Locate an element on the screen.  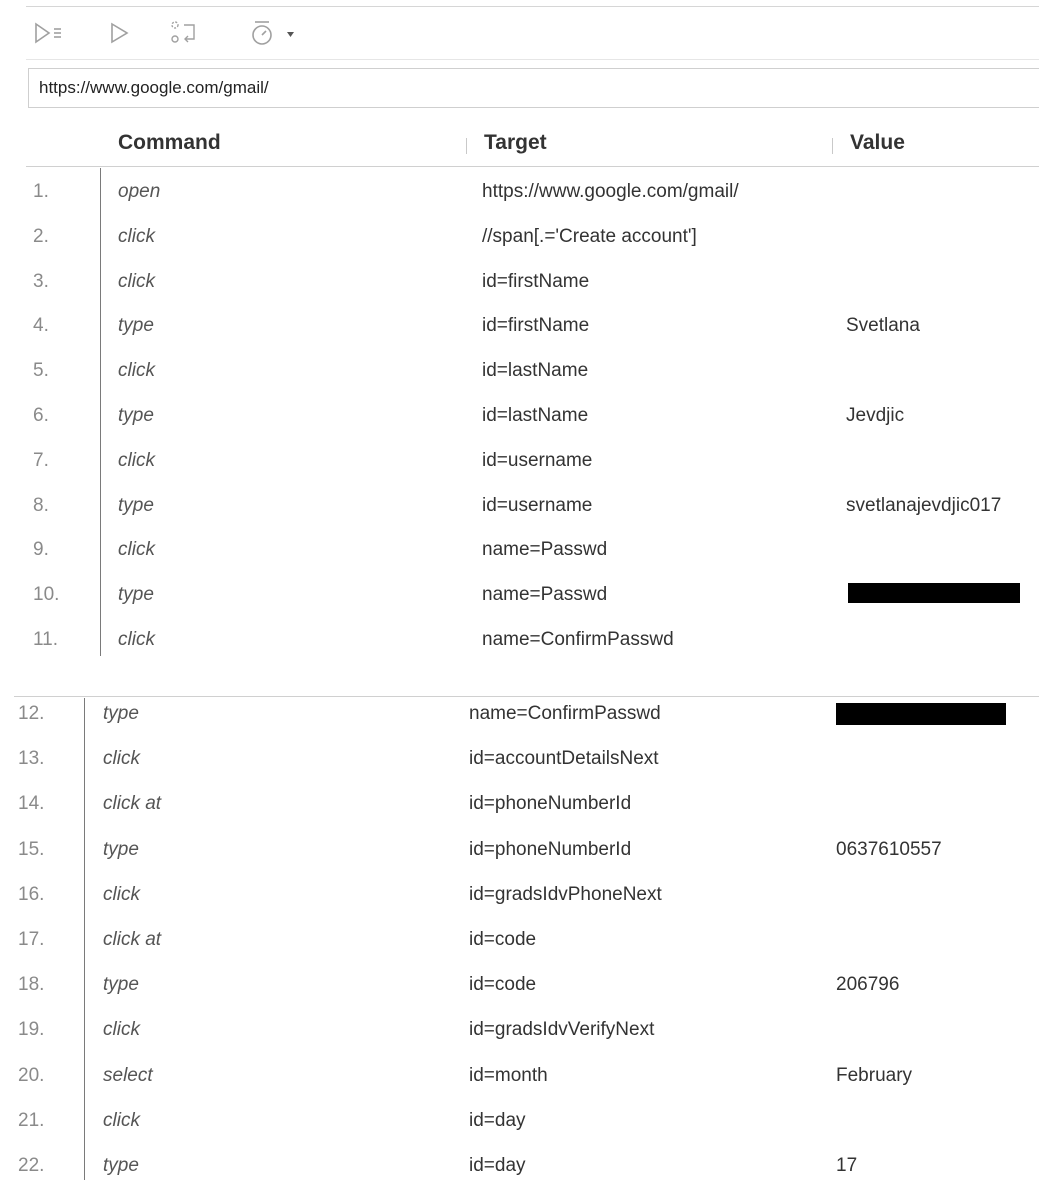
row-target: //span[.='Create account'] is located at coordinates (589, 236).